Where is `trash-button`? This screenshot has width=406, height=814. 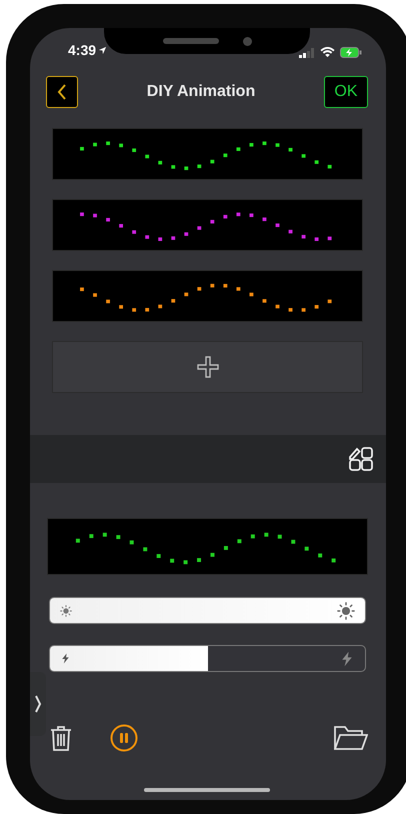
trash-button is located at coordinates (61, 738).